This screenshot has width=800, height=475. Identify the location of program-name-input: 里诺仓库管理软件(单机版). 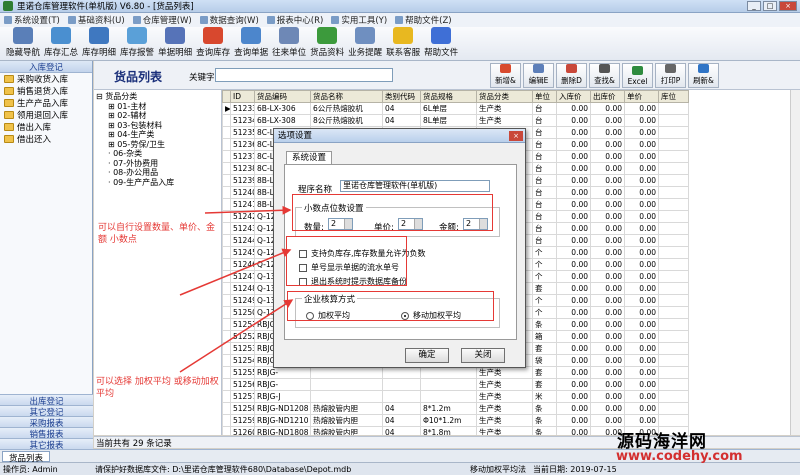
(415, 186).